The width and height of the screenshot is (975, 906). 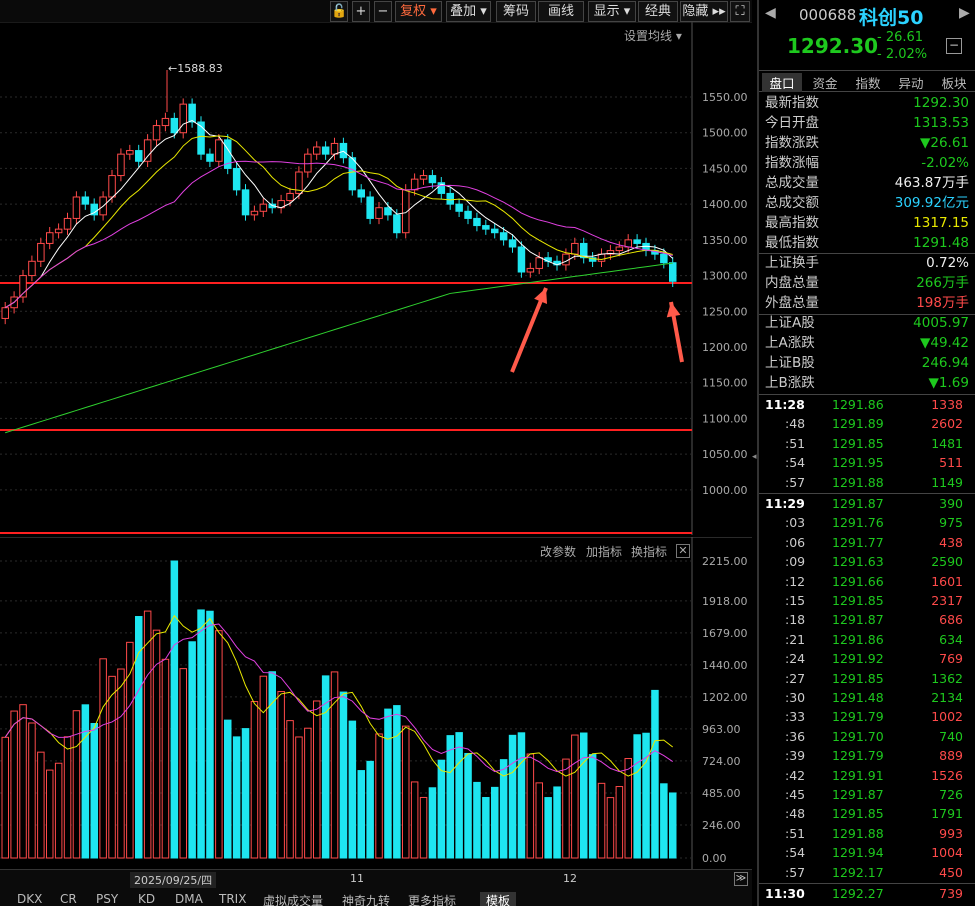 What do you see at coordinates (867, 775) in the screenshot?
I see `tick-row: :42 1291.91 1526` at bounding box center [867, 775].